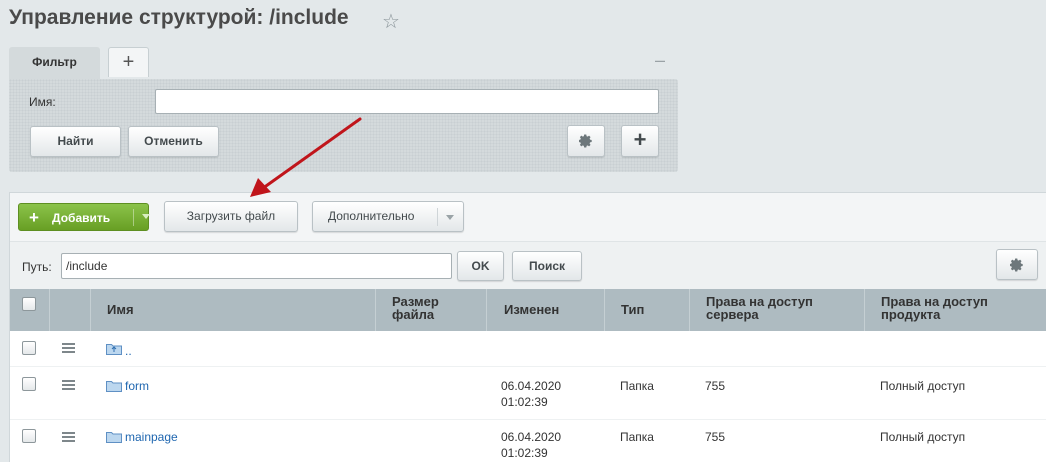 Image resolution: width=1046 pixels, height=462 pixels. Describe the element at coordinates (955, 310) in the screenshot. I see `column-header-product-rights: Права на доступ продукта` at that location.